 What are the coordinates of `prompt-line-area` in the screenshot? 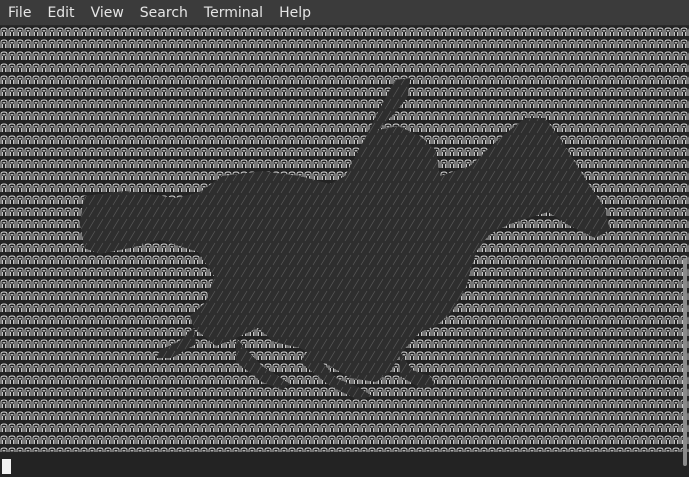 It's located at (344, 464).